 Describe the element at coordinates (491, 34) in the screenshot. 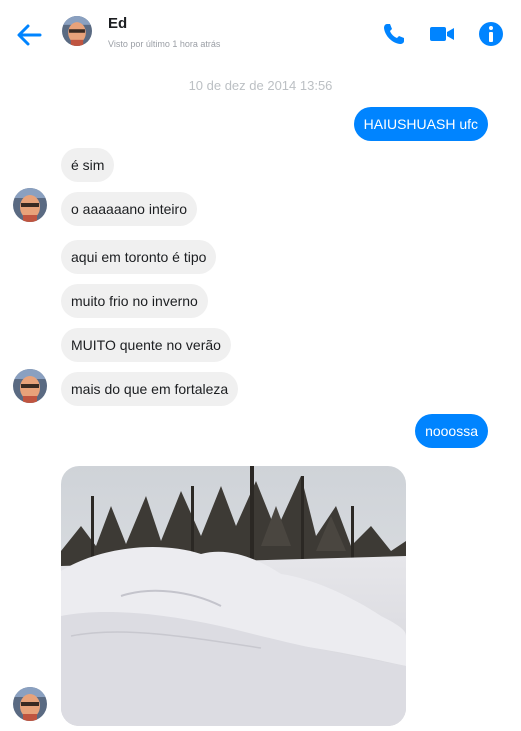

I see `info-icon` at that location.